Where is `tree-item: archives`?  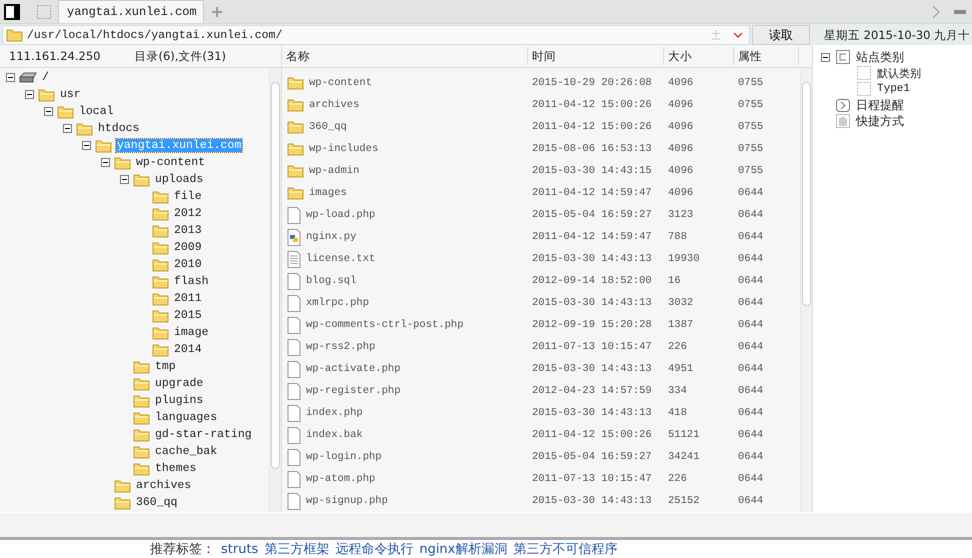 tree-item: archives is located at coordinates (163, 485).